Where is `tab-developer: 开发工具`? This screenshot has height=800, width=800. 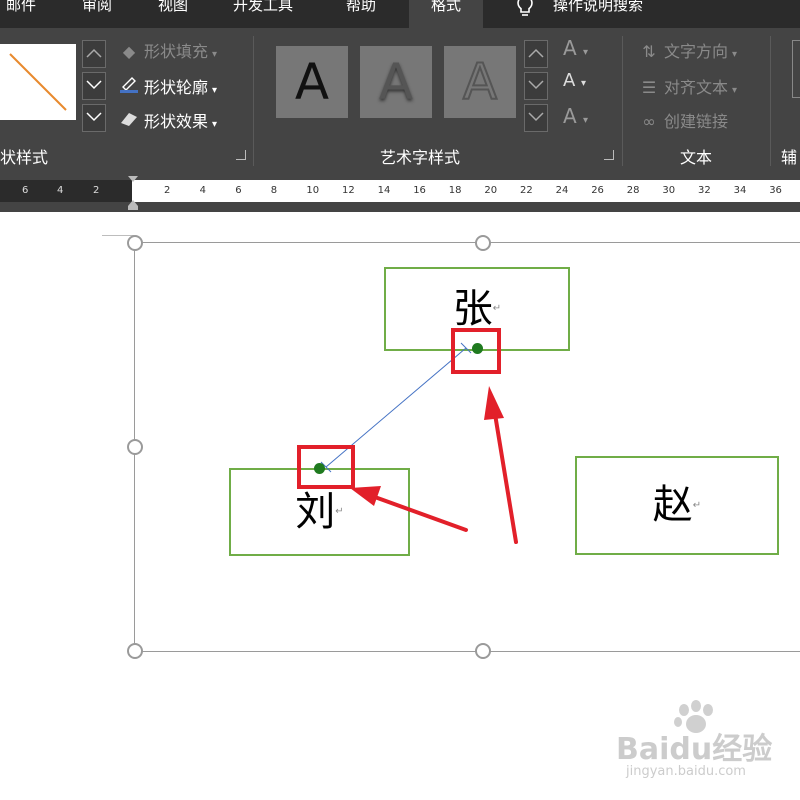 tab-developer: 开发工具 is located at coordinates (263, 14).